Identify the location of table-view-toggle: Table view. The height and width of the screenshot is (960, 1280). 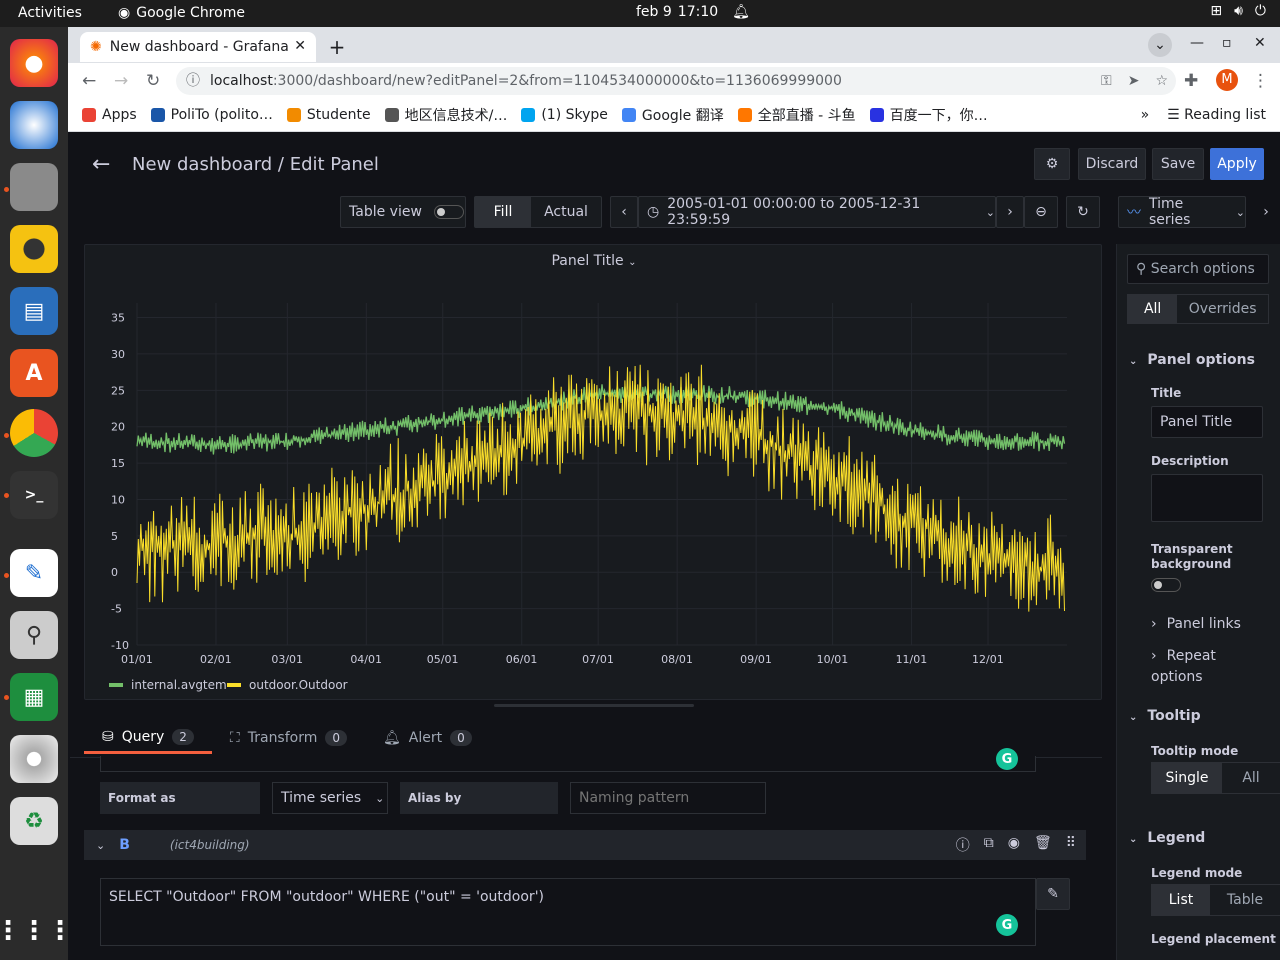
(403, 212).